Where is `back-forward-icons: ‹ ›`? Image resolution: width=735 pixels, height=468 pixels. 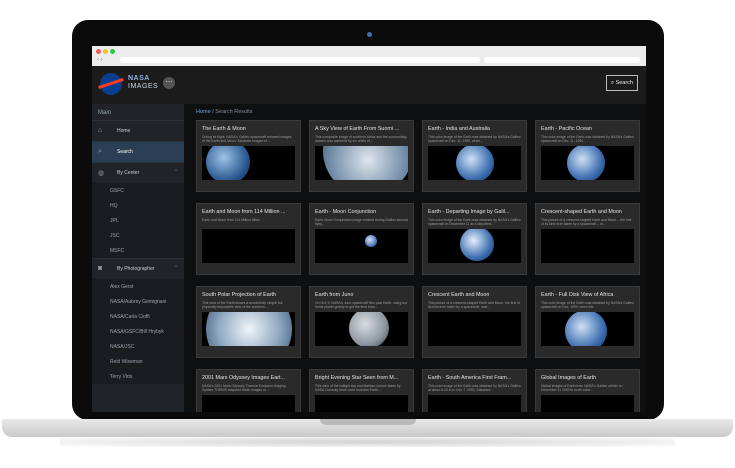
back-forward-icons: ‹ › is located at coordinates (100, 60).